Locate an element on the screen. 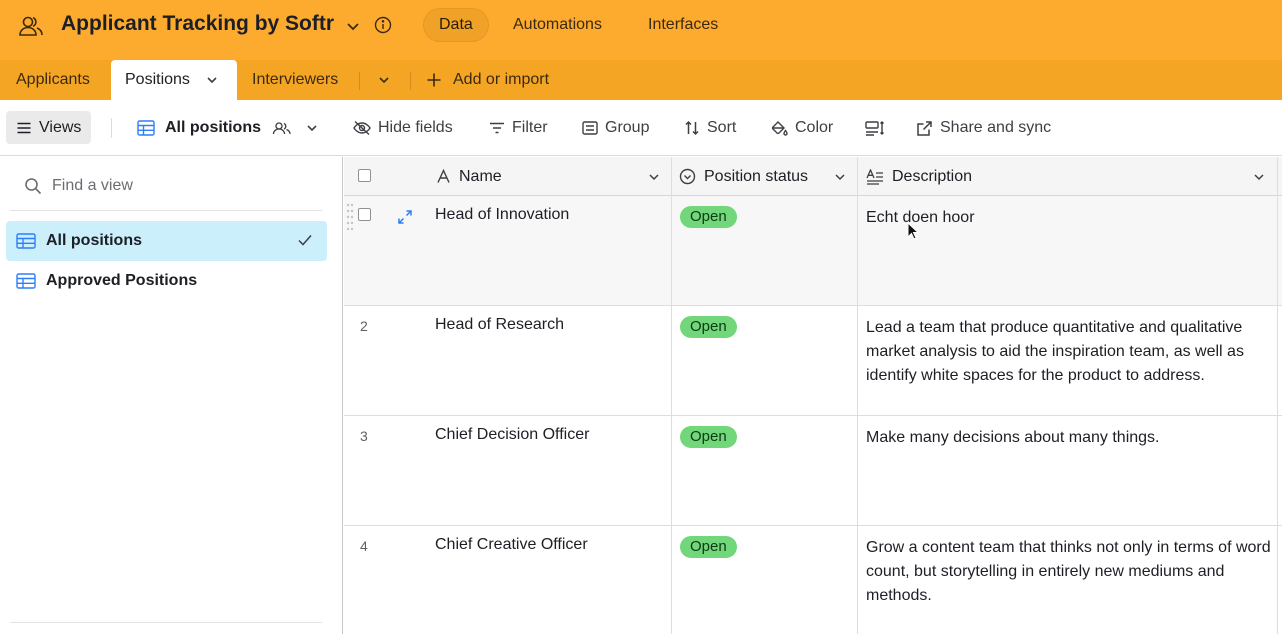 The height and width of the screenshot is (636, 1282). filter-button: Filter is located at coordinates (518, 128).